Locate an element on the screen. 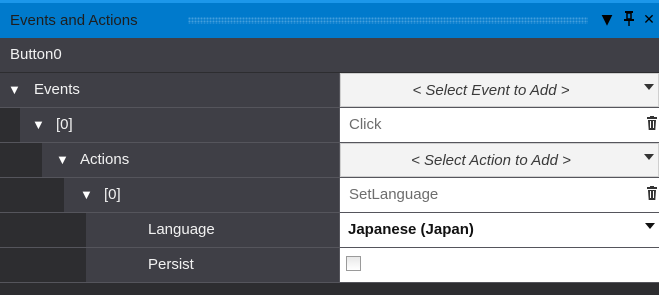 The image size is (659, 295). property-label-cell: Language is located at coordinates (170, 230).